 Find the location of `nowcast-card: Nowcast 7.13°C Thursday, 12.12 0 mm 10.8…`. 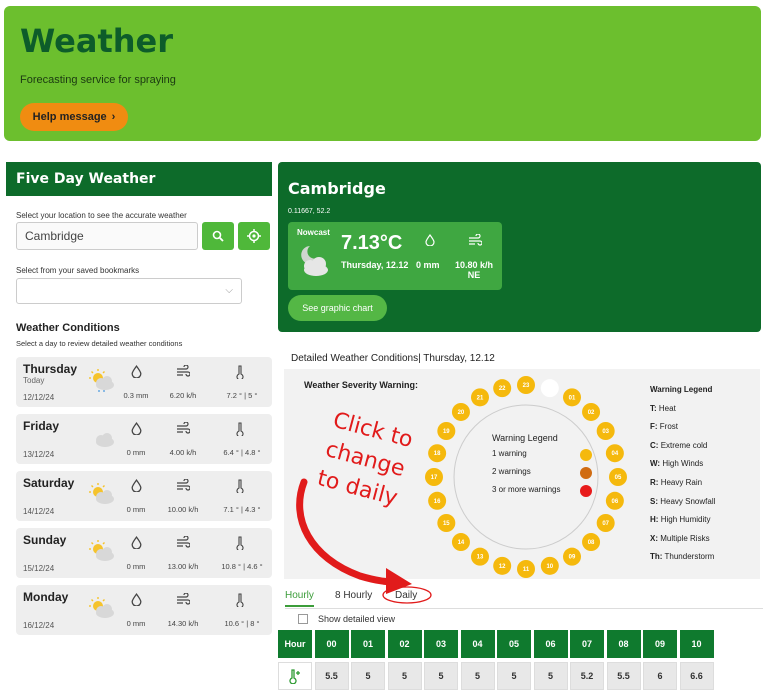

nowcast-card: Nowcast 7.13°C Thursday, 12.12 0 mm 10.8… is located at coordinates (395, 256).